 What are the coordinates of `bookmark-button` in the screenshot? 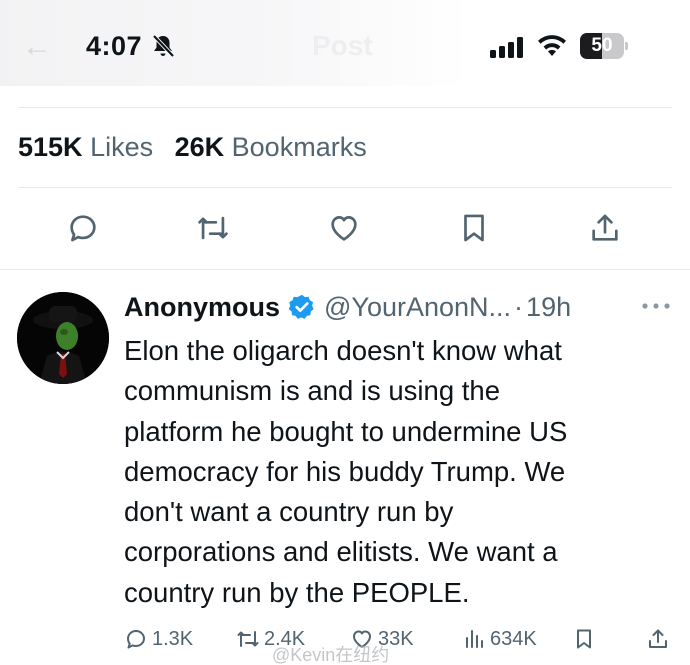 It's located at (474, 228).